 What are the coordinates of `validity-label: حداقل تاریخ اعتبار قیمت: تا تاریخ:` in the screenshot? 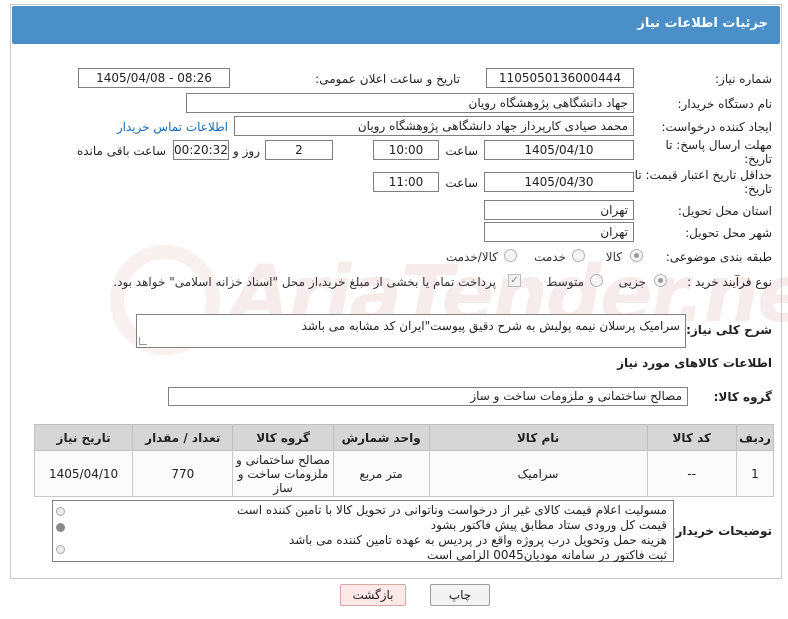 It's located at (703, 182).